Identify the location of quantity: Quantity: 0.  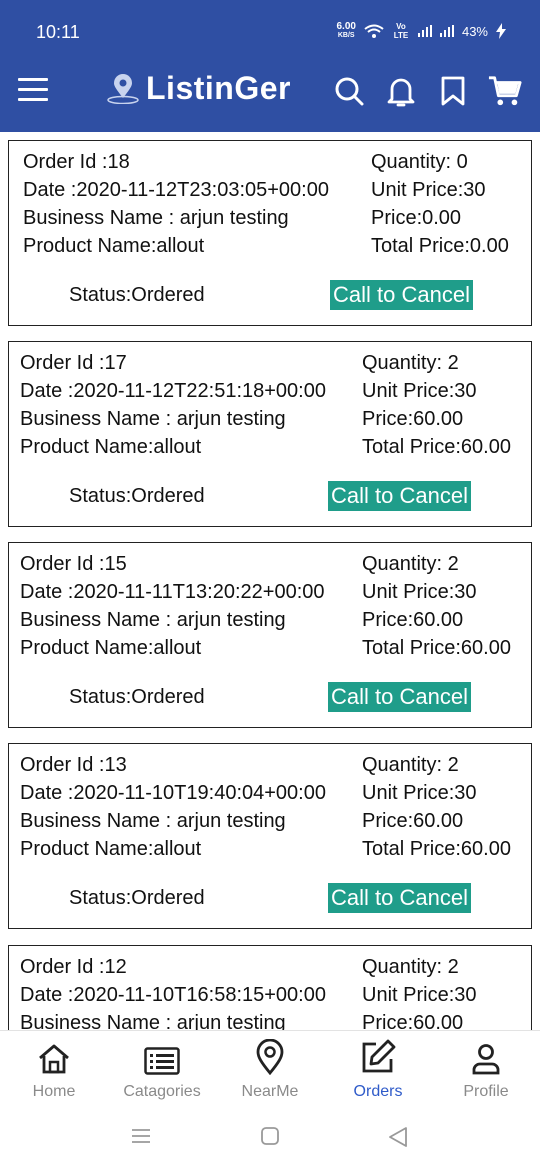
(419, 162).